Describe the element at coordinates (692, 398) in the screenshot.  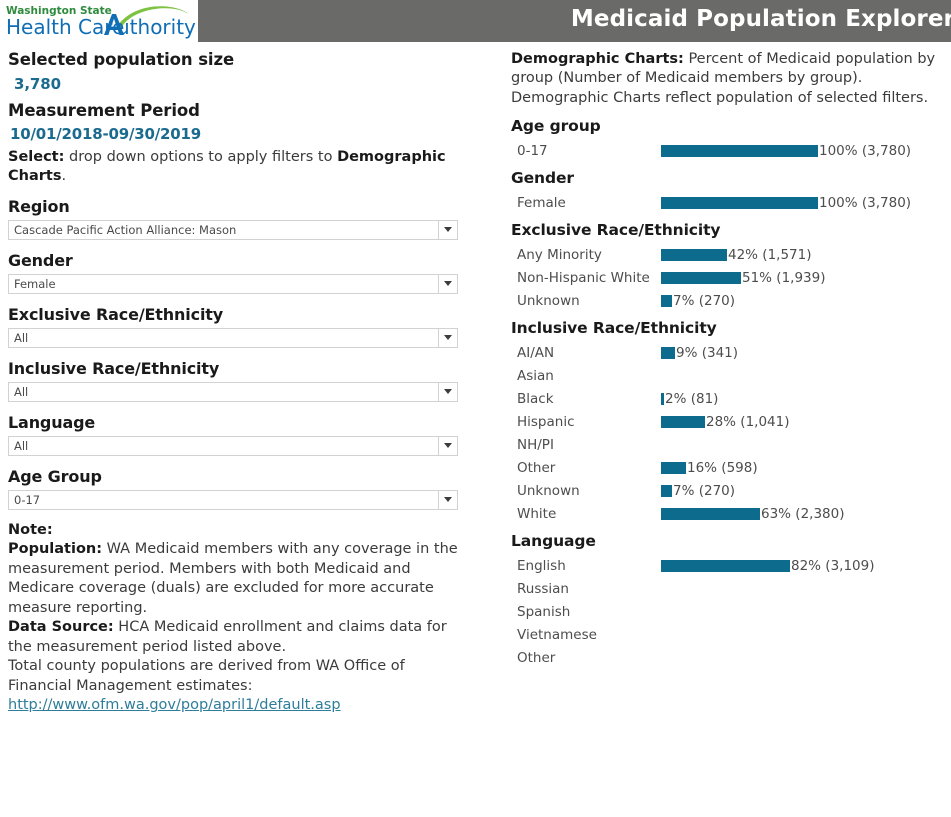
I see `bar-value-label: 2% (81)` at that location.